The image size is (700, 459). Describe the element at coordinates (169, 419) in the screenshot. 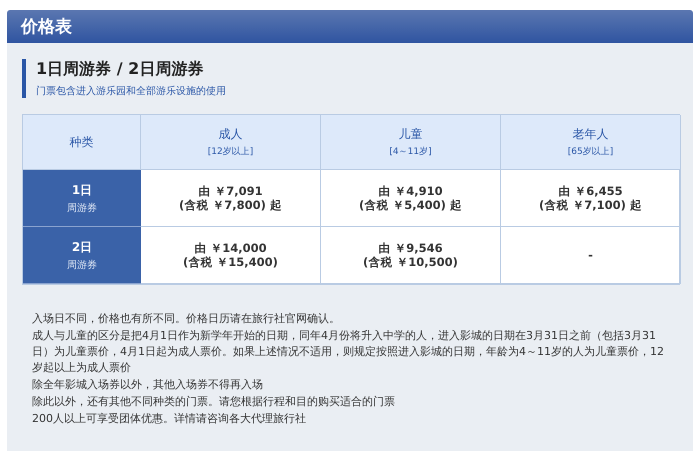

I see `note-text: 200人以上可享受团体优惠。详情请咨询各大代理旅行社` at that location.